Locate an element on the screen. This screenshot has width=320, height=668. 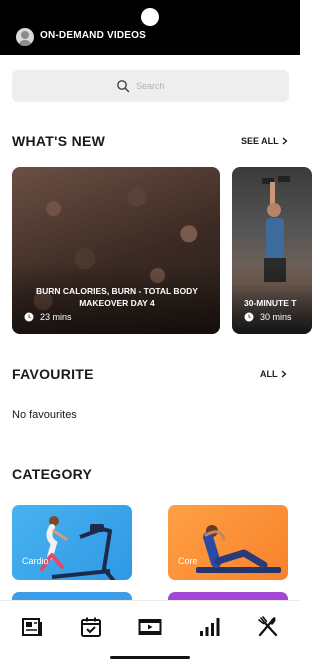
favourite-all-button: ALL is located at coordinates (273, 374).